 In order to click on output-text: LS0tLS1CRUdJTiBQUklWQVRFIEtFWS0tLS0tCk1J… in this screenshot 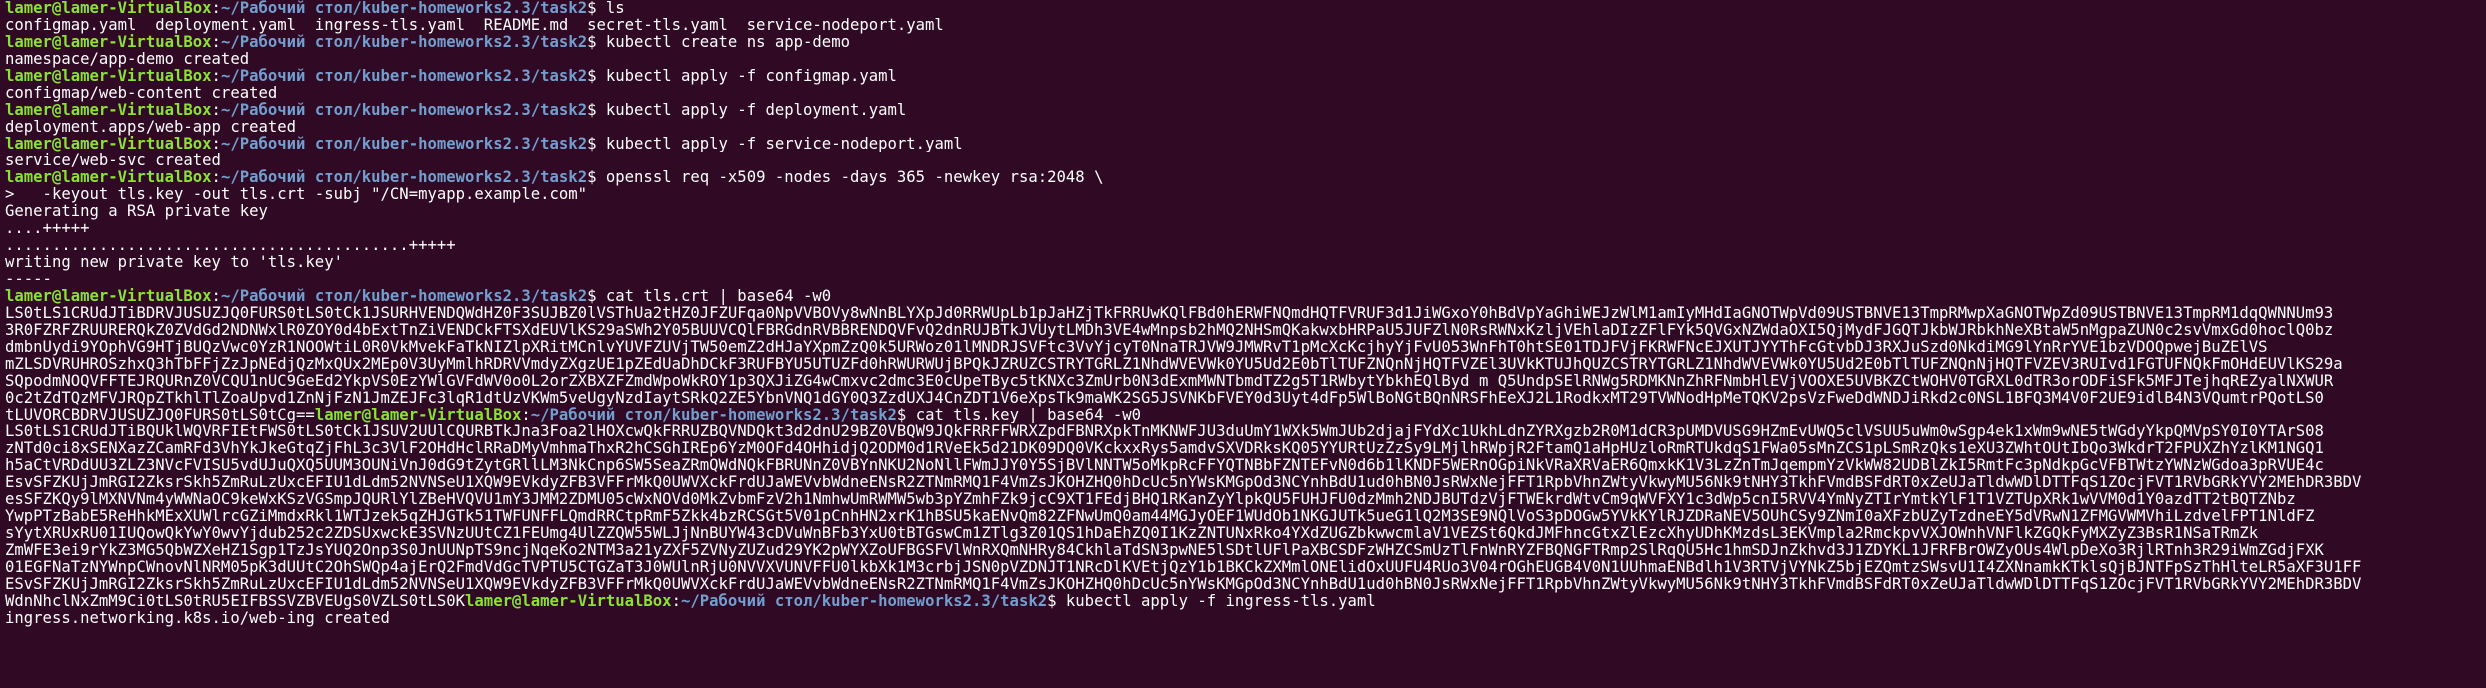, I will do `click(1164, 432)`.